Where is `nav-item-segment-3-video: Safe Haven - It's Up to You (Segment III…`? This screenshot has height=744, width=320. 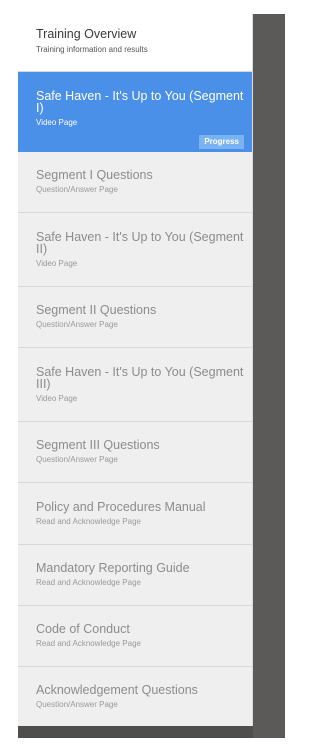 nav-item-segment-3-video: Safe Haven - It's Up to You (Segment III… is located at coordinates (135, 385).